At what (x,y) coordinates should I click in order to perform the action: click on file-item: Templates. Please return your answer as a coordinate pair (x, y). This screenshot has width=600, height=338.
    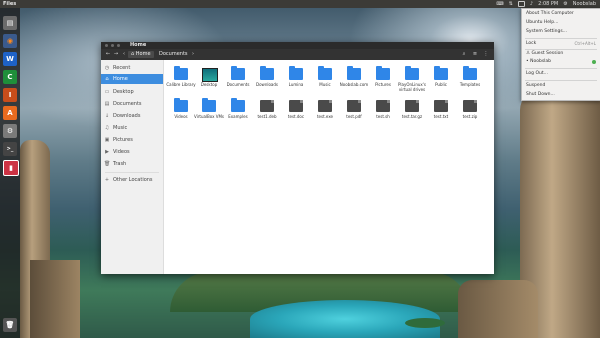
    Looking at the image, I should click on (470, 79).